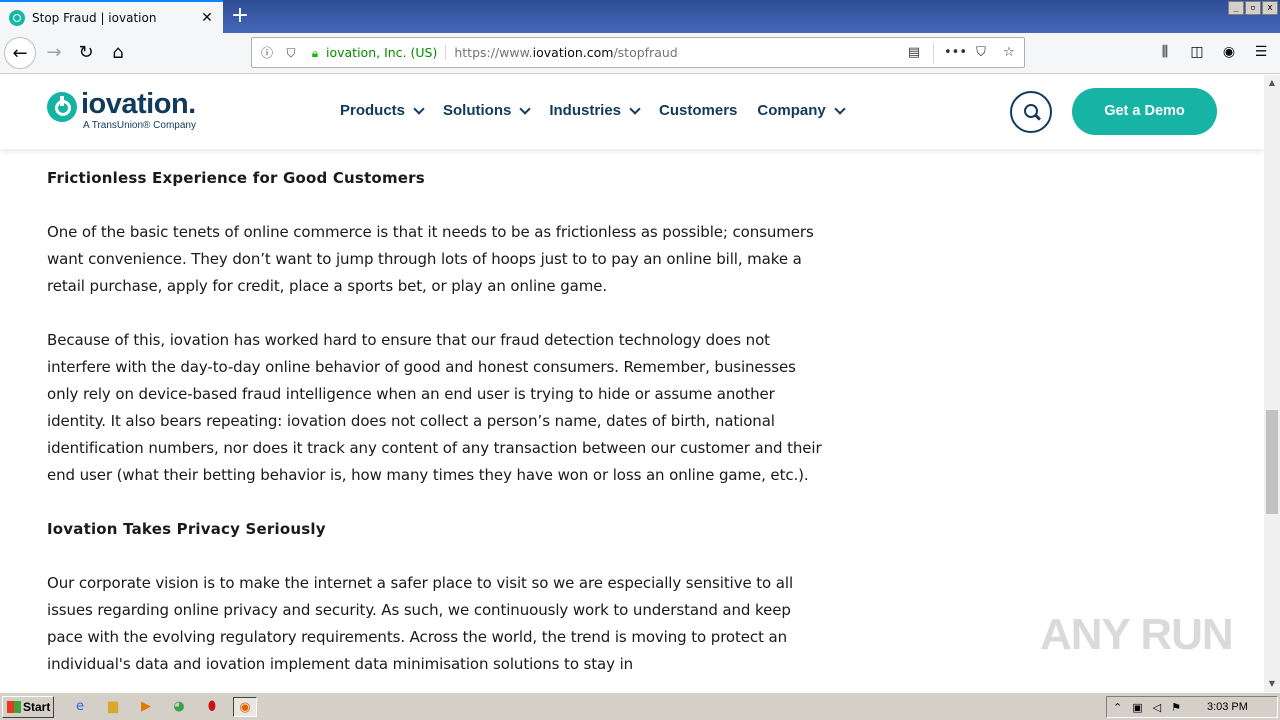 The image size is (1280, 720). I want to click on forward-button: →, so click(54, 53).